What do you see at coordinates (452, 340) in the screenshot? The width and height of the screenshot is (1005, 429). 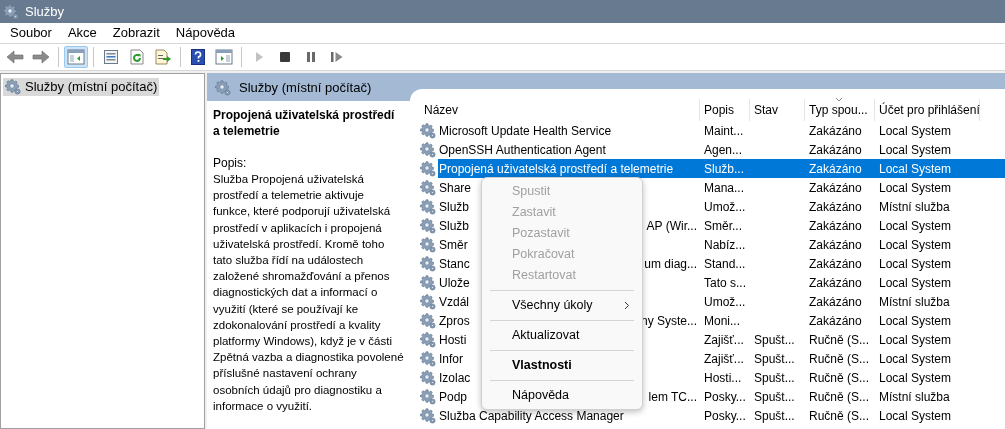 I see `table-cell-text: Hosti` at bounding box center [452, 340].